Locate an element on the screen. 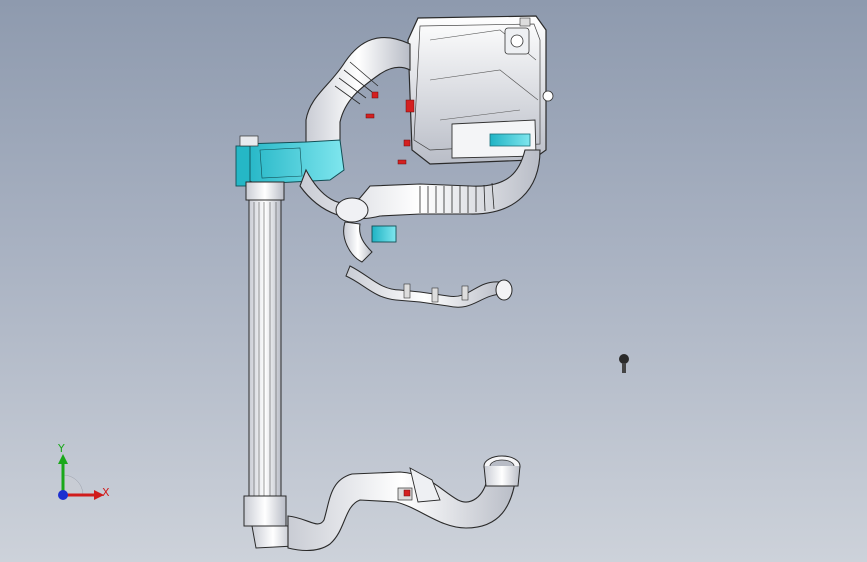  cyan-inlet-flange is located at coordinates (290, 161).